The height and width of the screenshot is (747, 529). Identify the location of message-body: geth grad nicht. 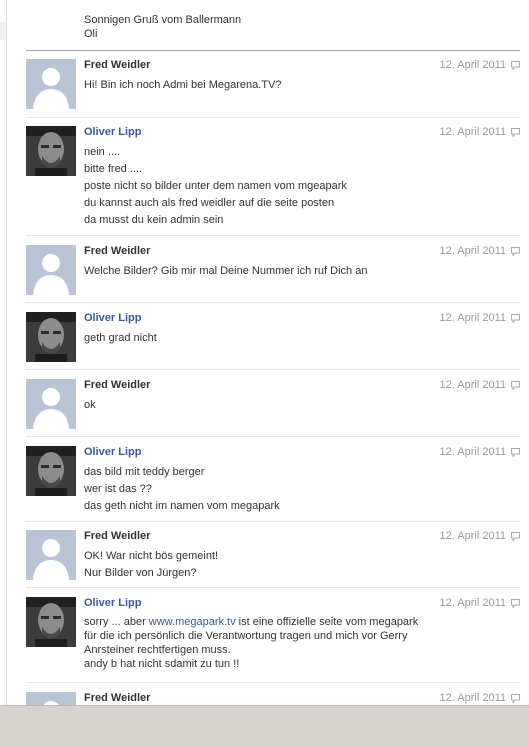
(256, 338).